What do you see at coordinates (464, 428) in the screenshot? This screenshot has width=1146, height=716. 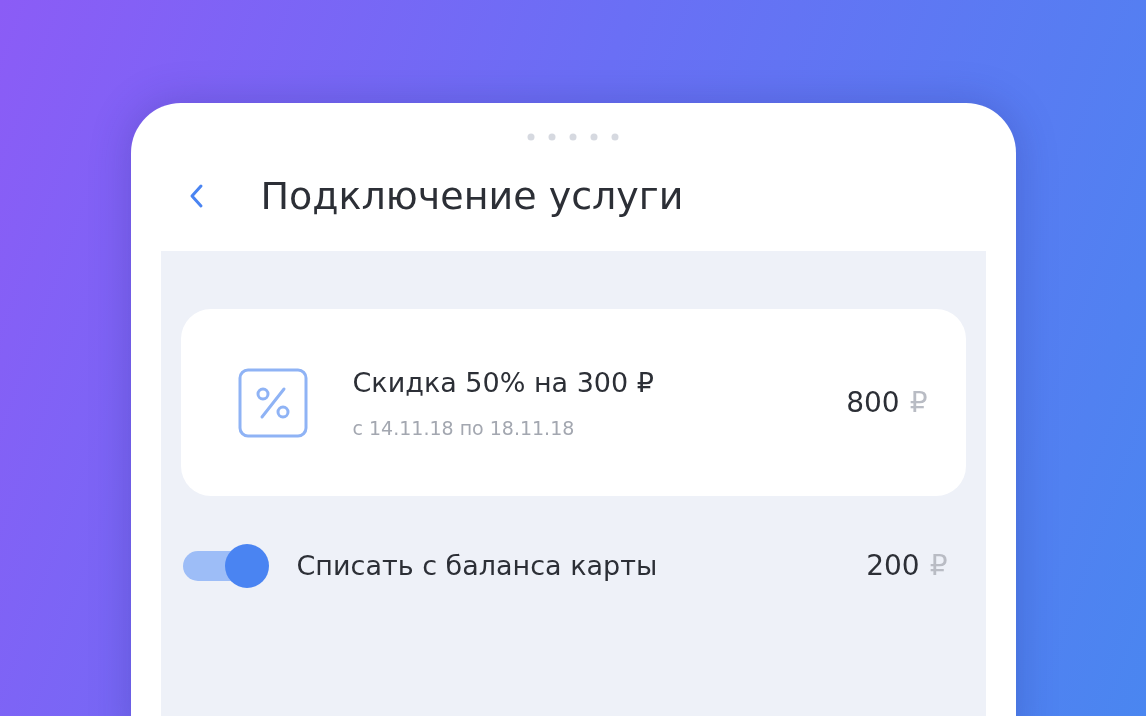 I see `offer-period: с 14.11.18 по 18.11.18` at bounding box center [464, 428].